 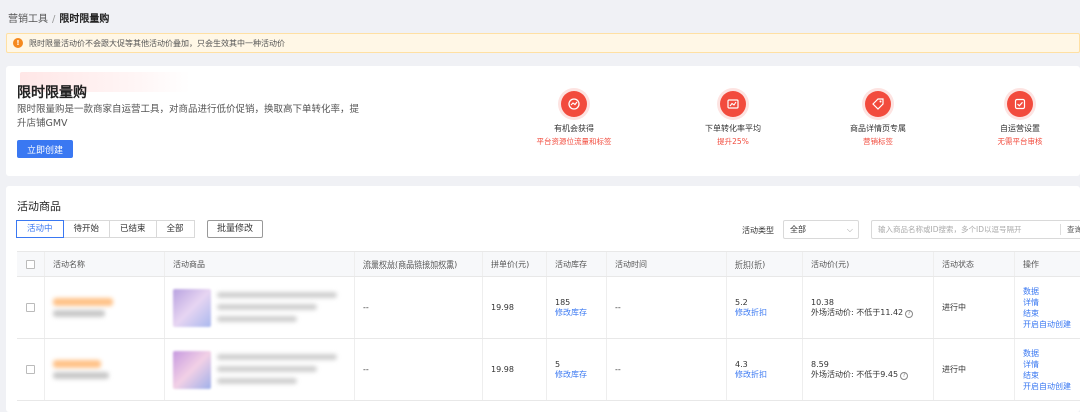 I want to click on batch-modify-button: 批量修改, so click(x=235, y=229).